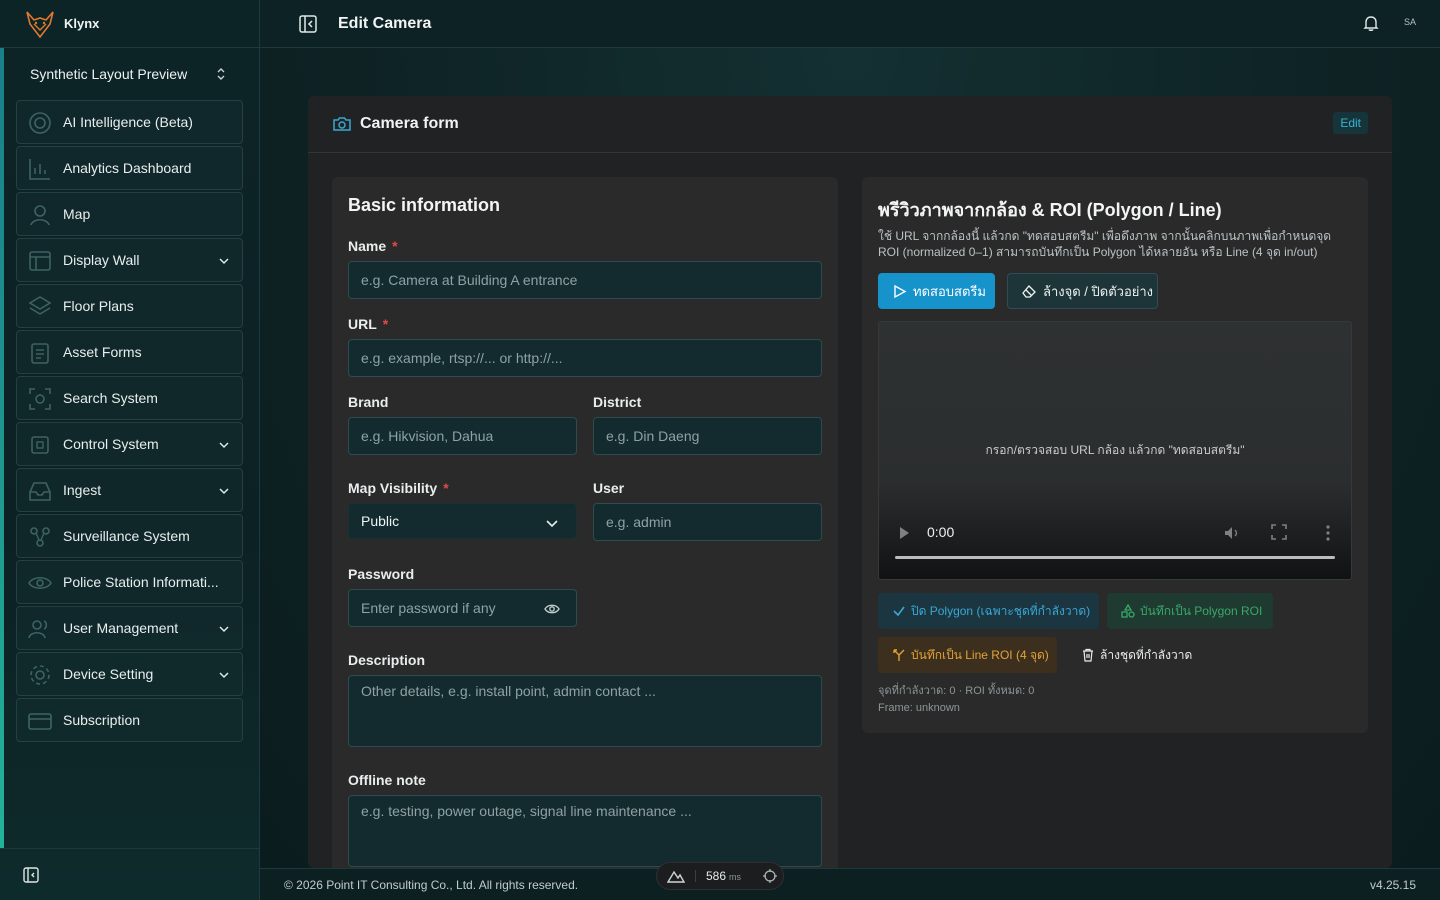  Describe the element at coordinates (129, 260) in the screenshot. I see `sidebar-item-display-wall: Display Wall` at that location.